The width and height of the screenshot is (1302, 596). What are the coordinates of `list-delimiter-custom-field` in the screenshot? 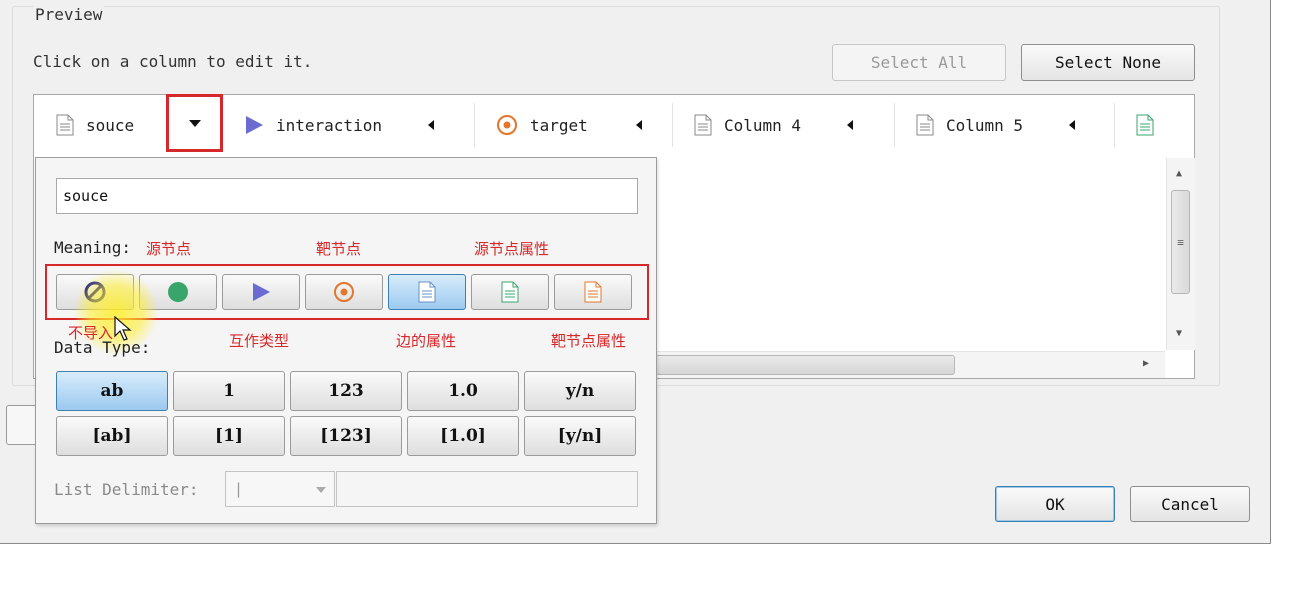 It's located at (487, 489).